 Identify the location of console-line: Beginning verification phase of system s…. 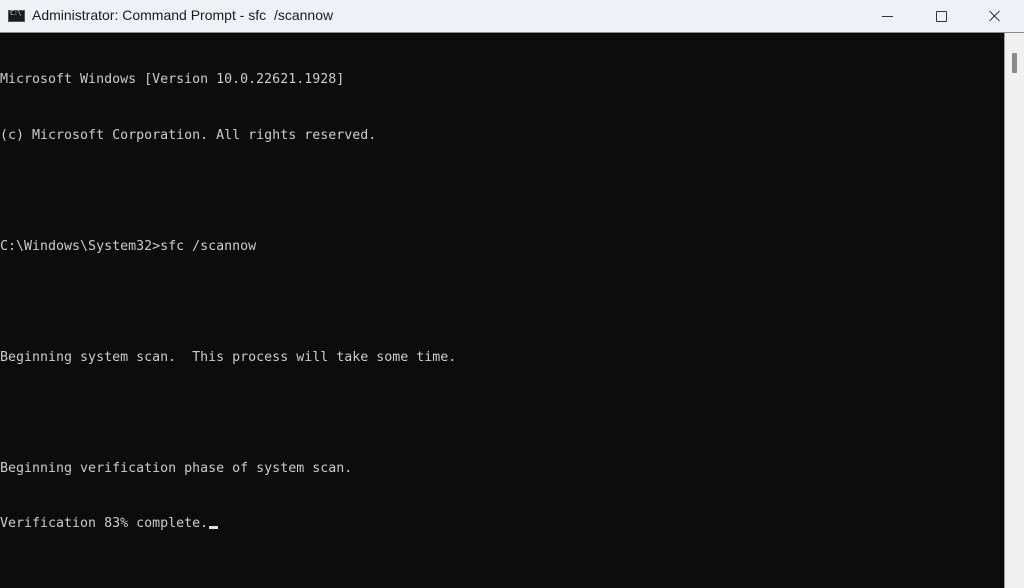
(176, 468).